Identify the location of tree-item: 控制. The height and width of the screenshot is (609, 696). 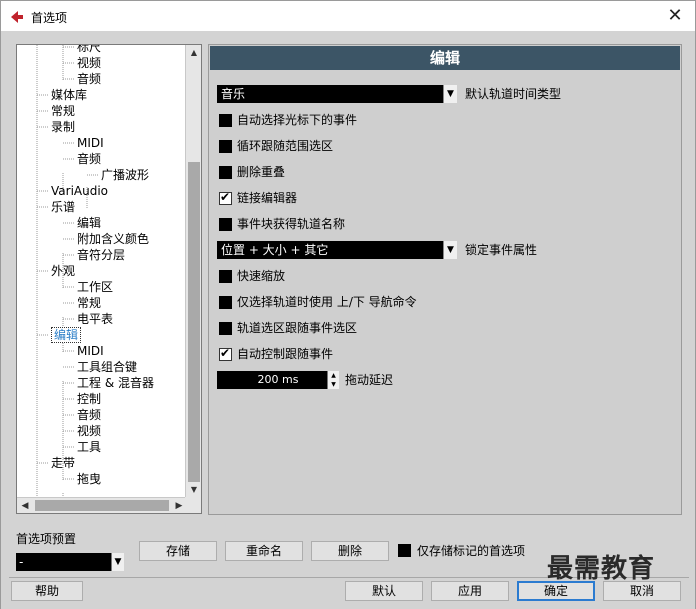
(89, 399).